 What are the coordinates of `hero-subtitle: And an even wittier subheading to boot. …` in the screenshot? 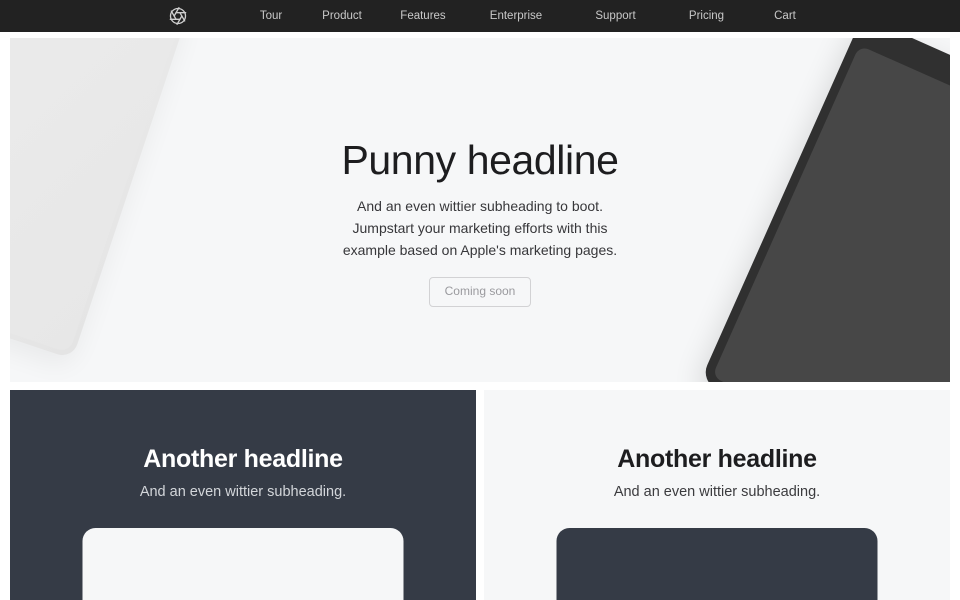 It's located at (480, 228).